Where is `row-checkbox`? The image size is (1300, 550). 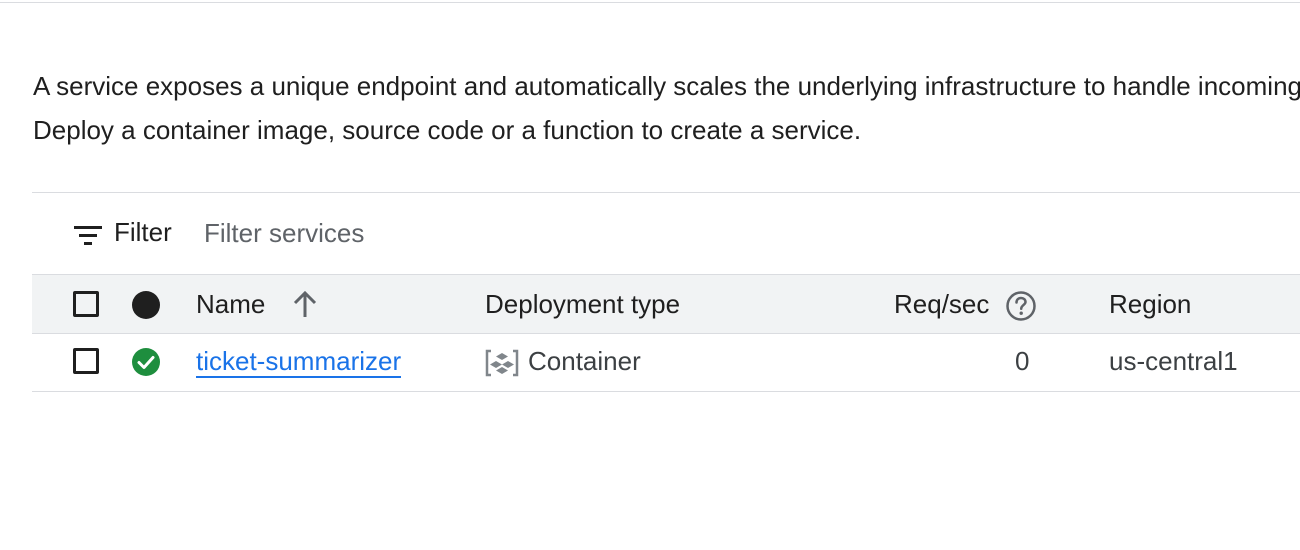
row-checkbox is located at coordinates (86, 361).